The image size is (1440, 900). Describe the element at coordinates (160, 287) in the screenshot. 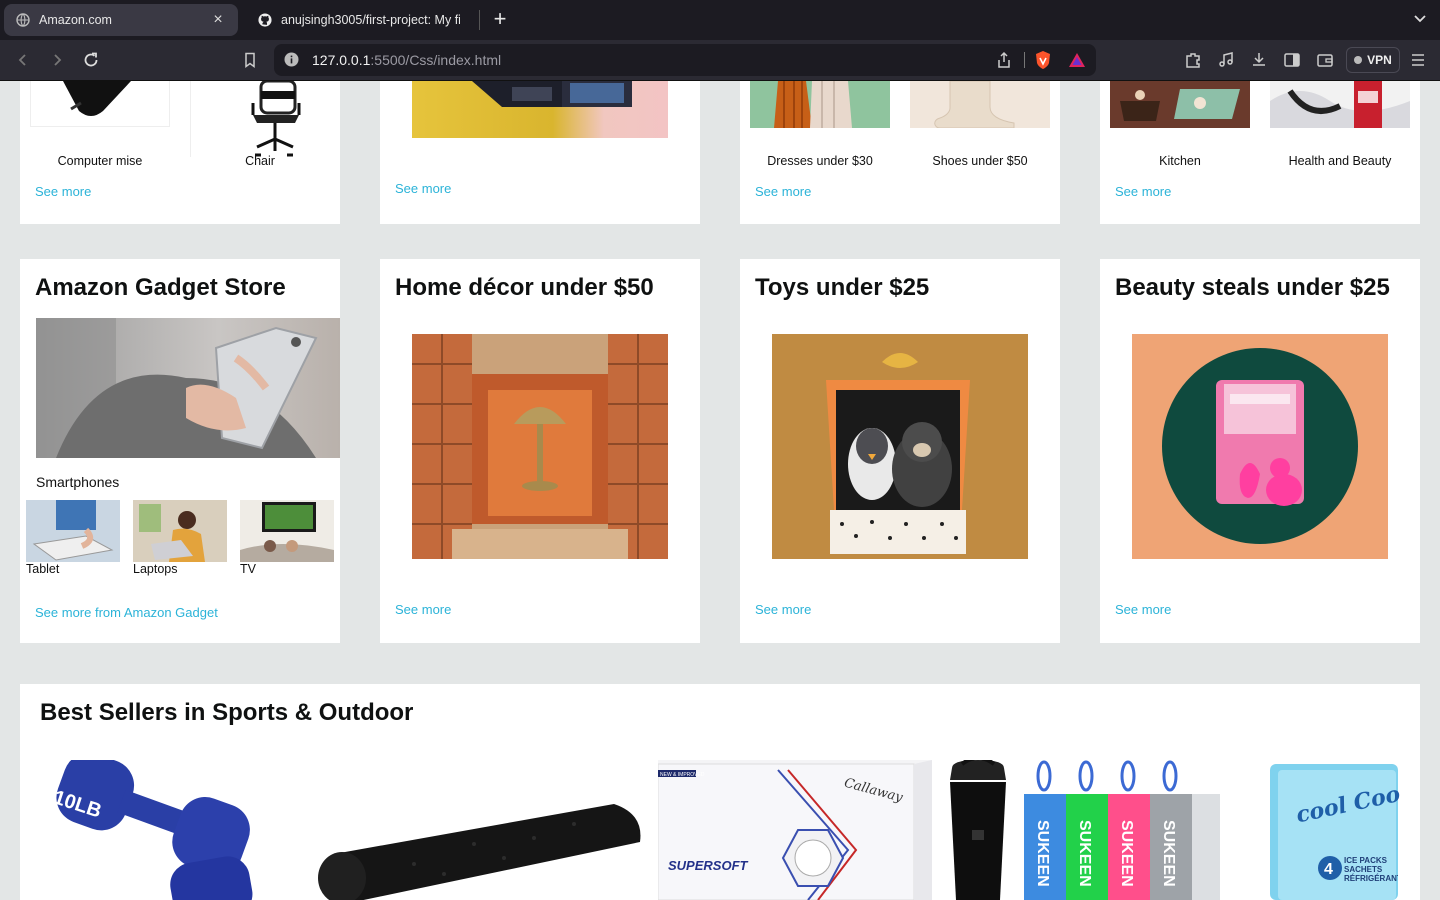

I see `card-title: Amazon Gadget Store` at that location.